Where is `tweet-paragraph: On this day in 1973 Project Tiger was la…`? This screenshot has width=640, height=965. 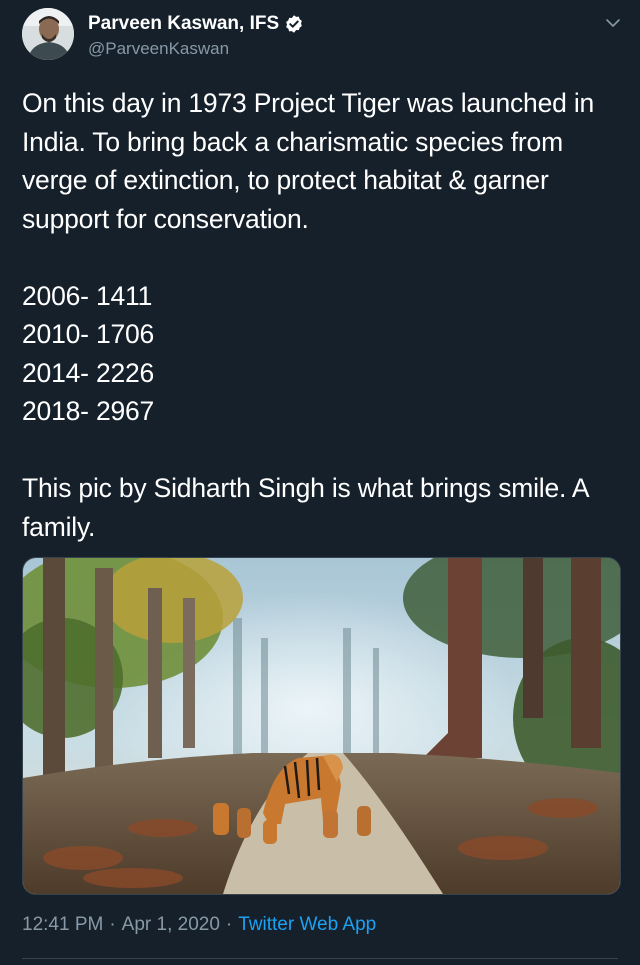
tweet-paragraph: On this day in 1973 Project Tiger was la… is located at coordinates (308, 161).